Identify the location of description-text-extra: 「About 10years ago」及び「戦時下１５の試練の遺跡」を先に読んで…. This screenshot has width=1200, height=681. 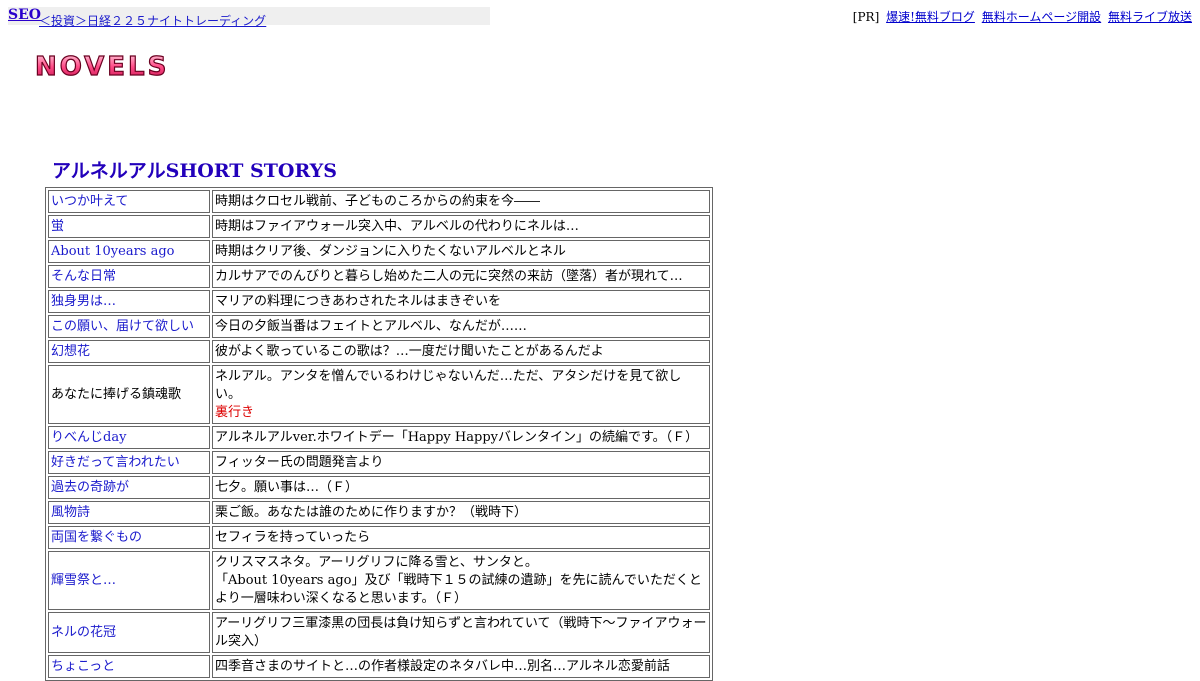
(458, 589).